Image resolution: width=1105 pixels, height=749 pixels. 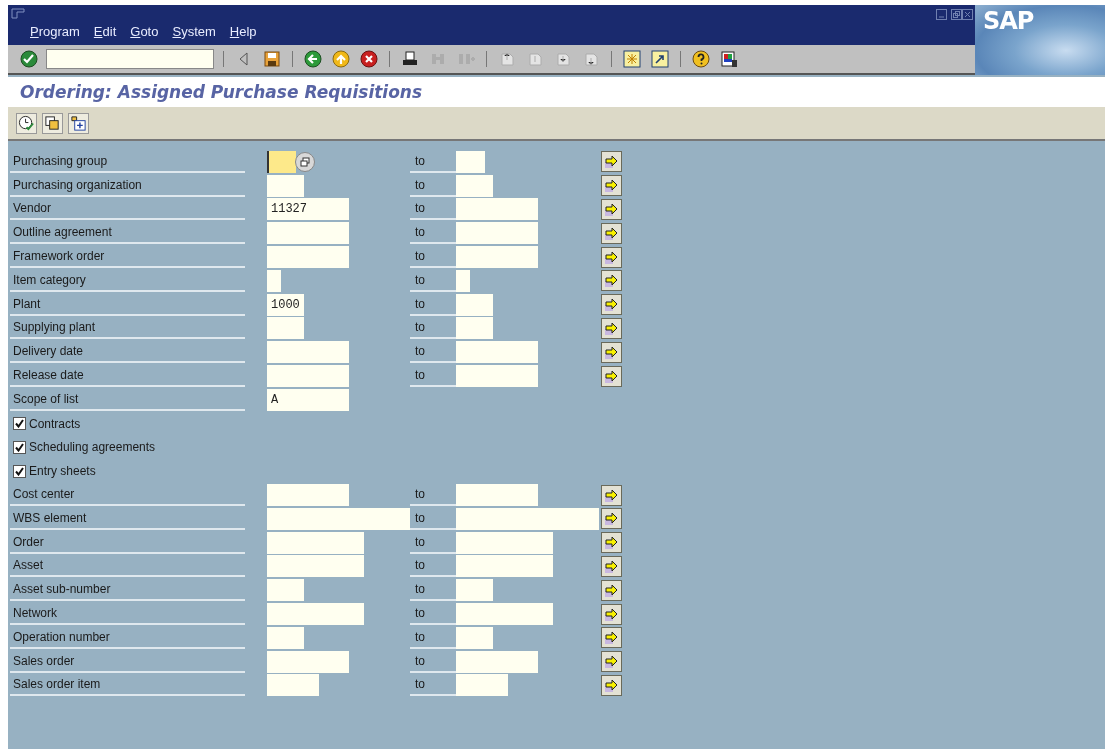 What do you see at coordinates (78, 123) in the screenshot?
I see `dynamic-selection-icon` at bounding box center [78, 123].